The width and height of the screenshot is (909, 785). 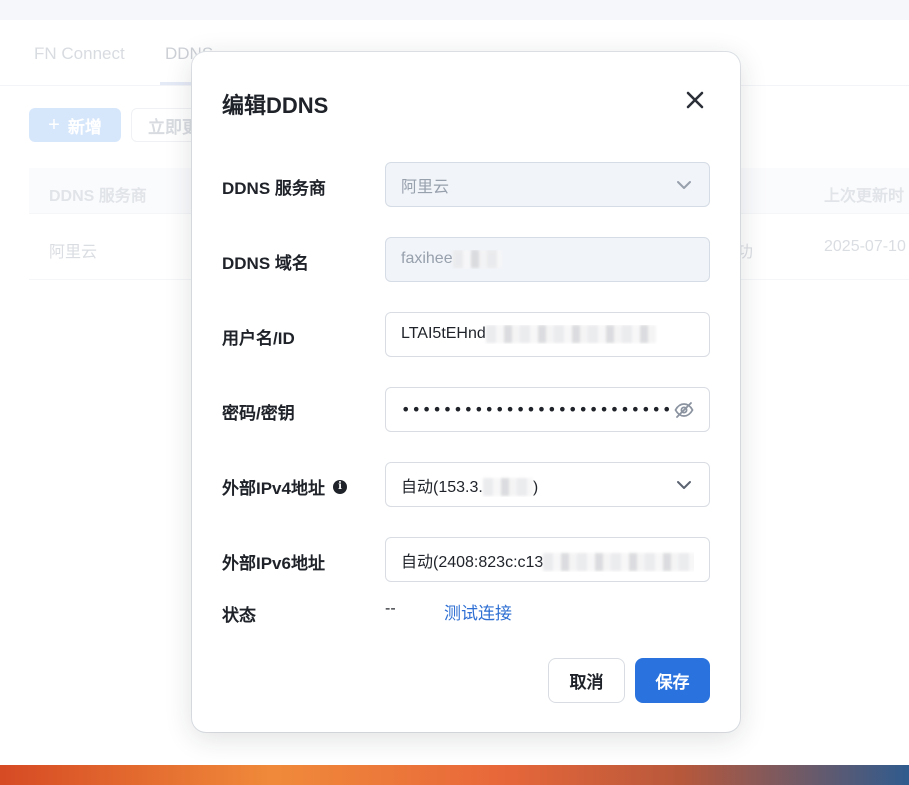 What do you see at coordinates (537, 409) in the screenshot?
I see `secret-value: •••••••••••••••••••••••••••••` at bounding box center [537, 409].